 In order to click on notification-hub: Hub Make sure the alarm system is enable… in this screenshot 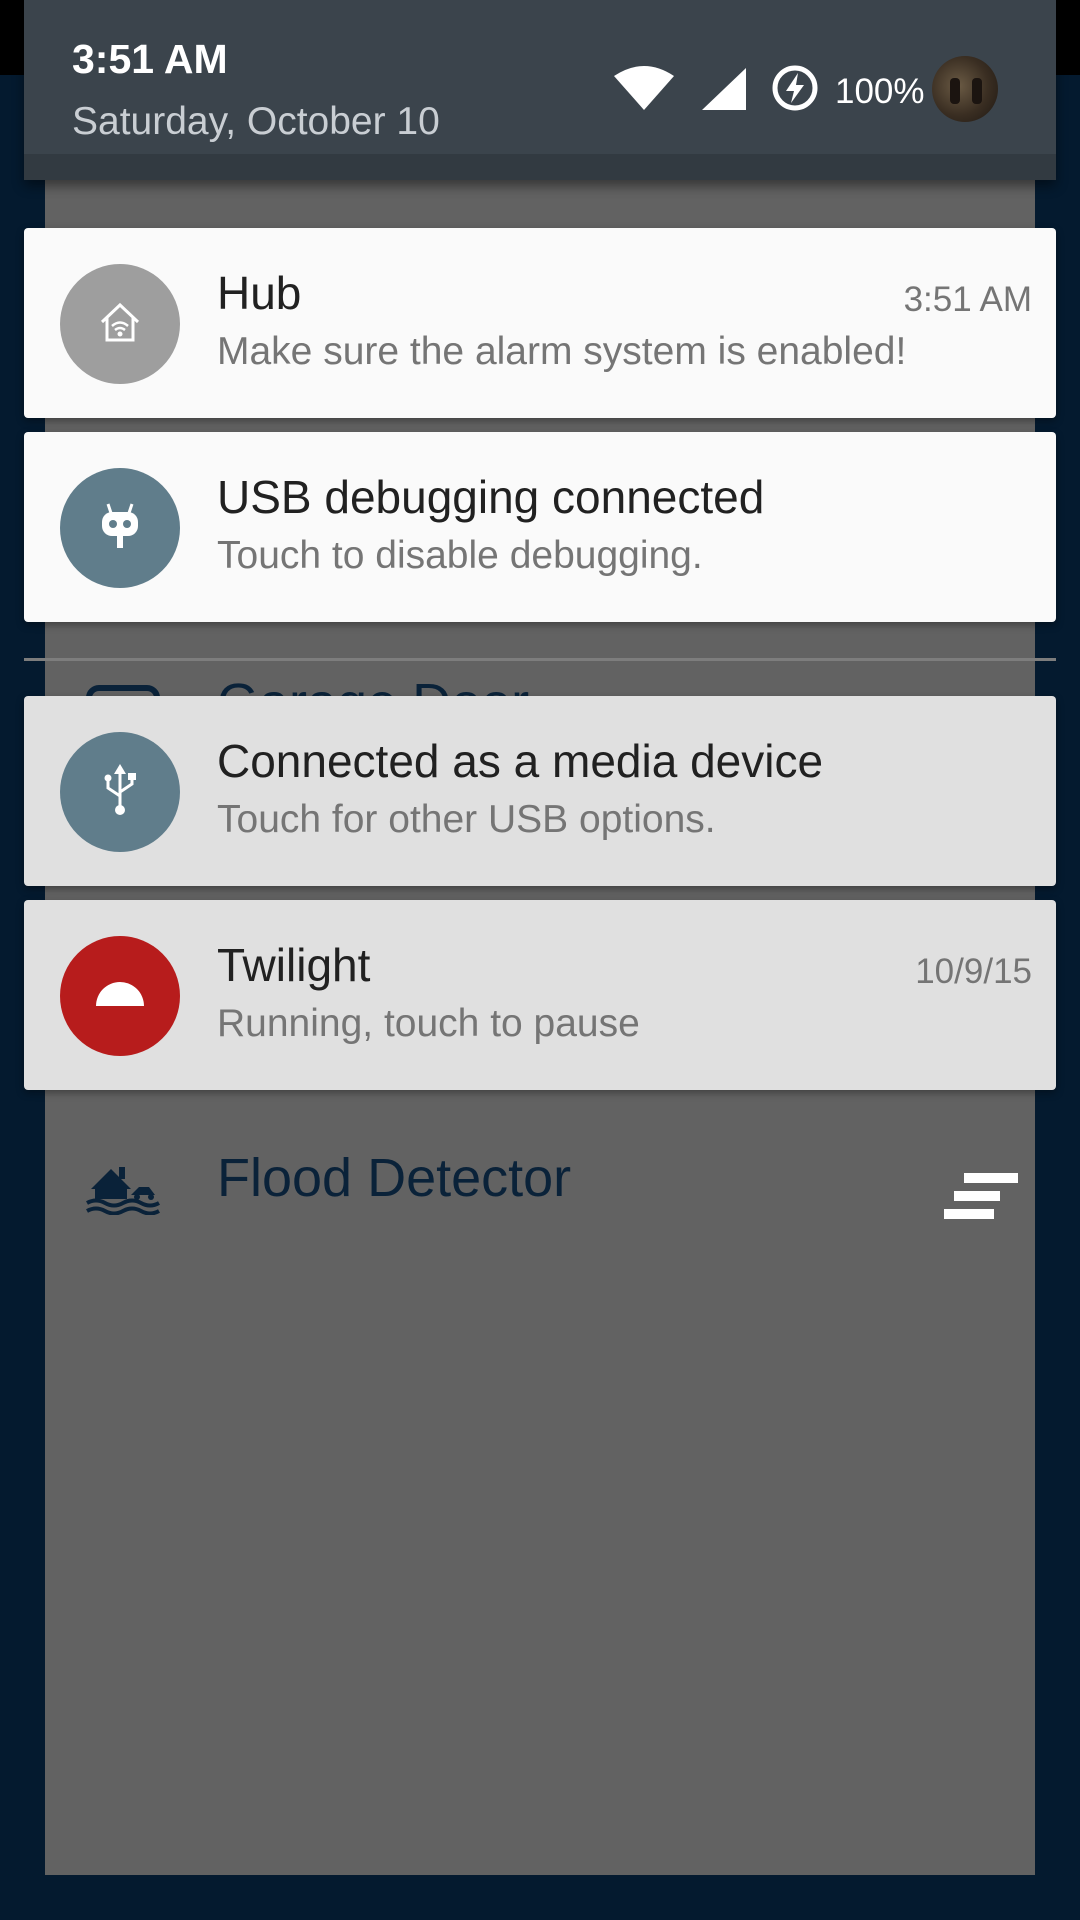, I will do `click(540, 323)`.